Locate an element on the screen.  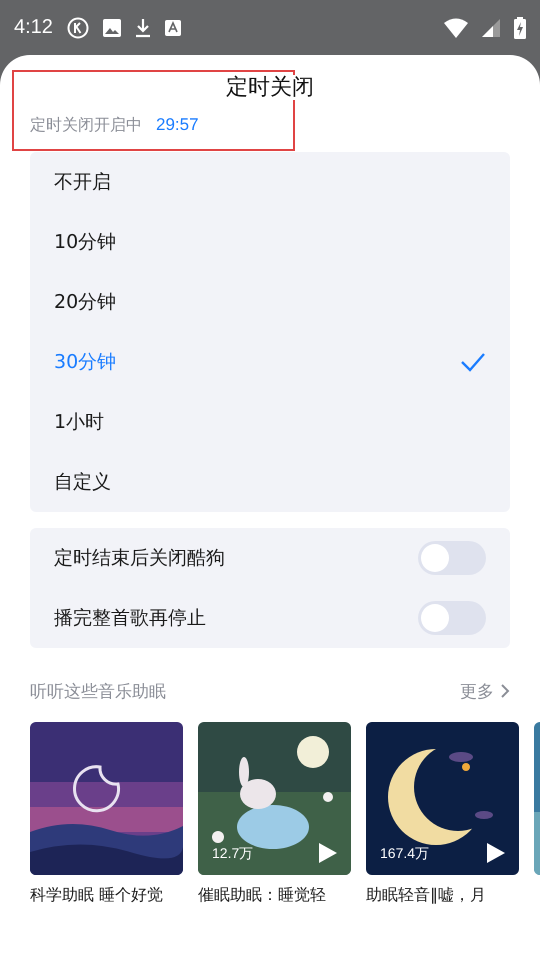
download-icon is located at coordinates (142, 28).